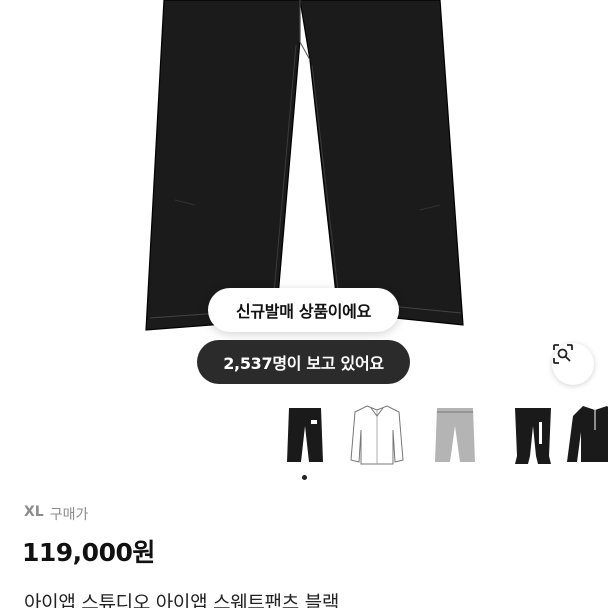 Image resolution: width=608 pixels, height=608 pixels. I want to click on viewer-count-badge: 2,537명이 보고 있어요, so click(303, 362).